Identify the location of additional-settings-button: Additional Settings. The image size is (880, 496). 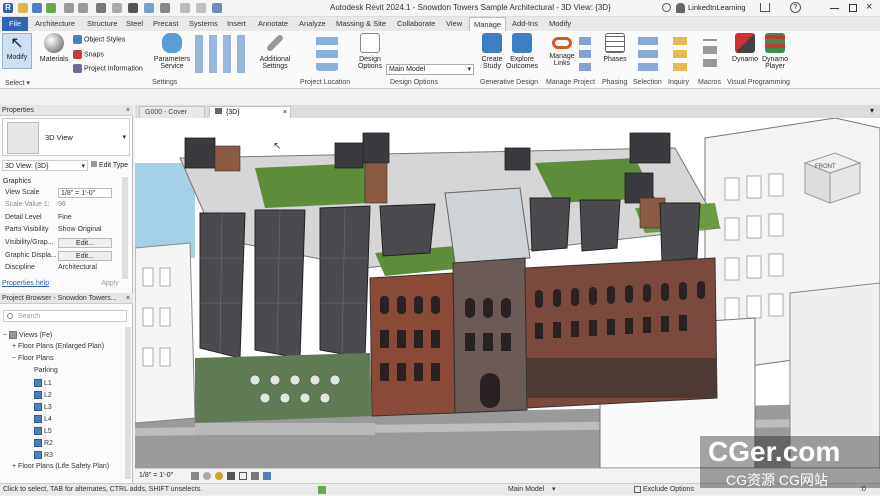
(275, 51).